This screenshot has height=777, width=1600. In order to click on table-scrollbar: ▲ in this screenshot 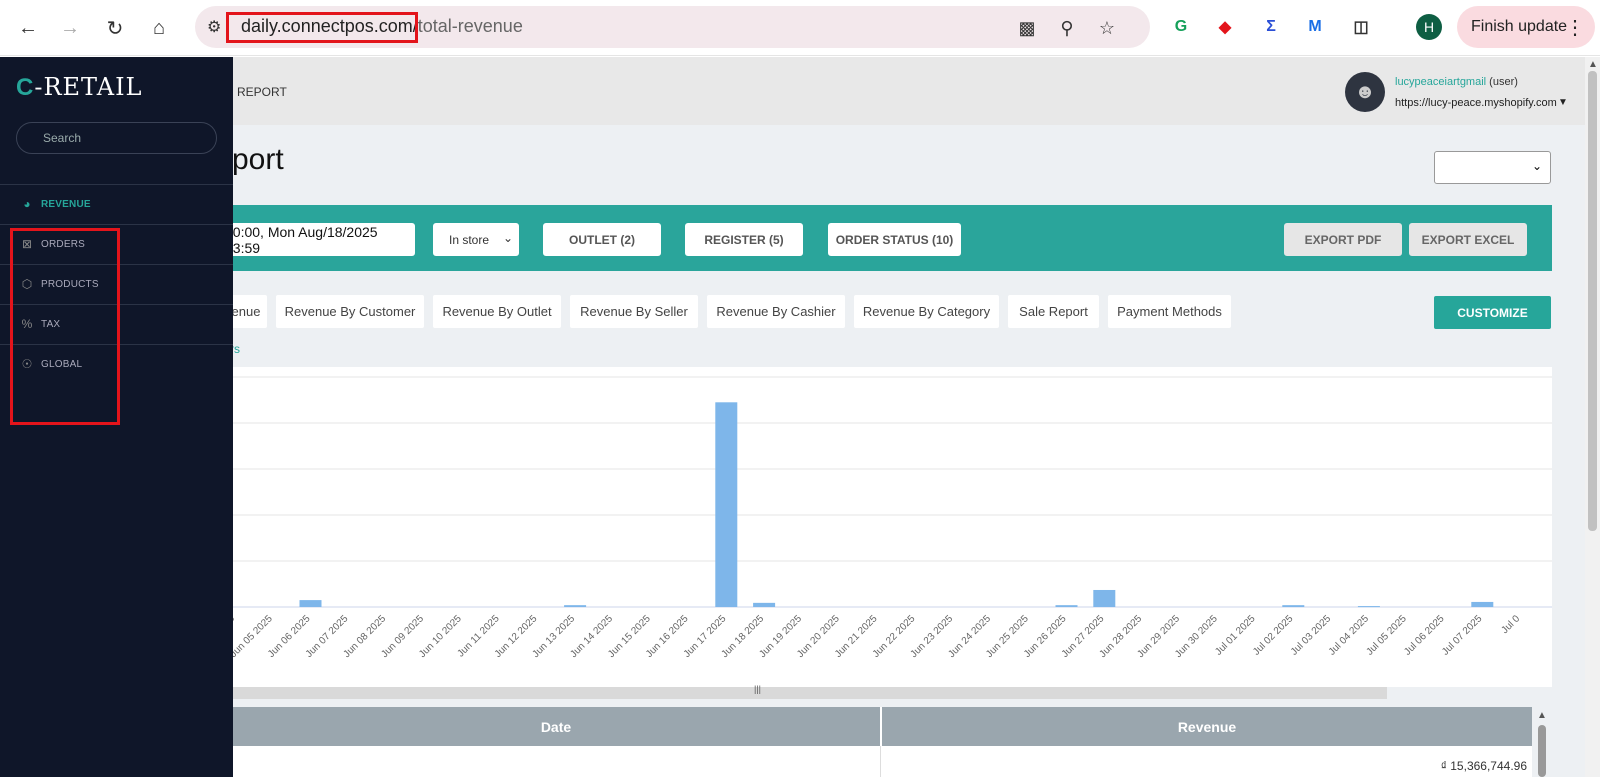, I will do `click(1542, 742)`.